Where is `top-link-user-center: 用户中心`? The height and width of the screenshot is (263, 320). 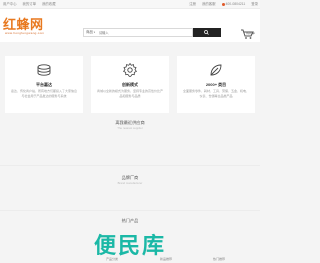 top-link-user-center: 用户中心 is located at coordinates (10, 4).